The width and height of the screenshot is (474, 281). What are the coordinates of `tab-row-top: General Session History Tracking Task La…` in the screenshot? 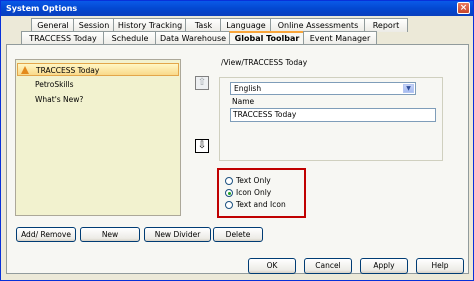 It's located at (237, 25).